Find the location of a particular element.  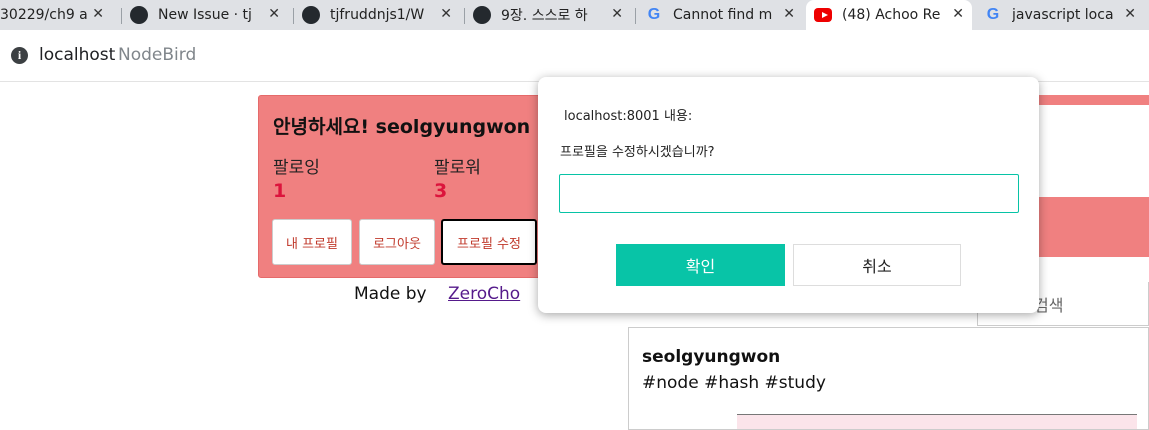

cancel-button: 취소 is located at coordinates (877, 265).